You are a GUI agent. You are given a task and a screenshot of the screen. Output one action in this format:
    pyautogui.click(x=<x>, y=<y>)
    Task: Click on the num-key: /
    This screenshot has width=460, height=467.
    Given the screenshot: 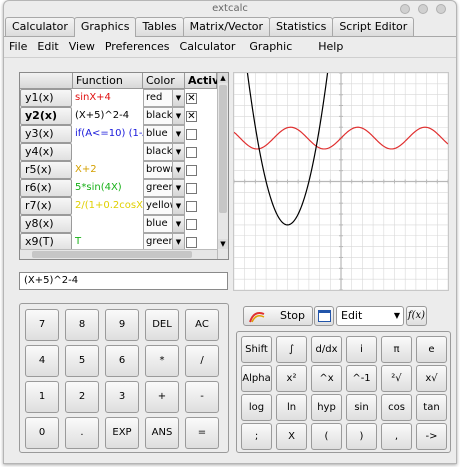 What is the action you would take?
    pyautogui.click(x=202, y=361)
    